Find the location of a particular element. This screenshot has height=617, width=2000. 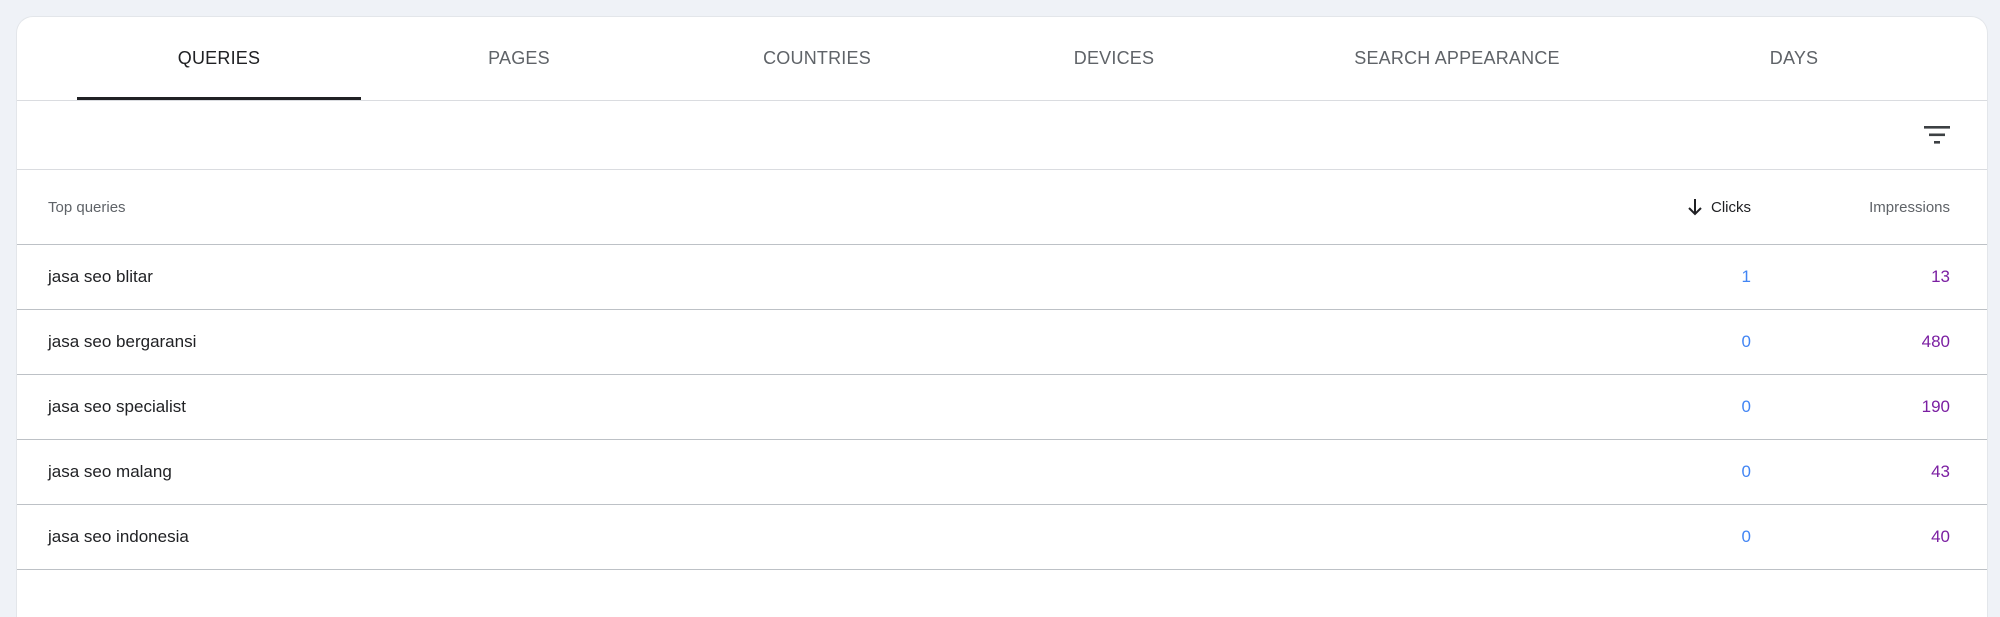

tab-label: SEARCH APPEARANCE is located at coordinates (1457, 58).